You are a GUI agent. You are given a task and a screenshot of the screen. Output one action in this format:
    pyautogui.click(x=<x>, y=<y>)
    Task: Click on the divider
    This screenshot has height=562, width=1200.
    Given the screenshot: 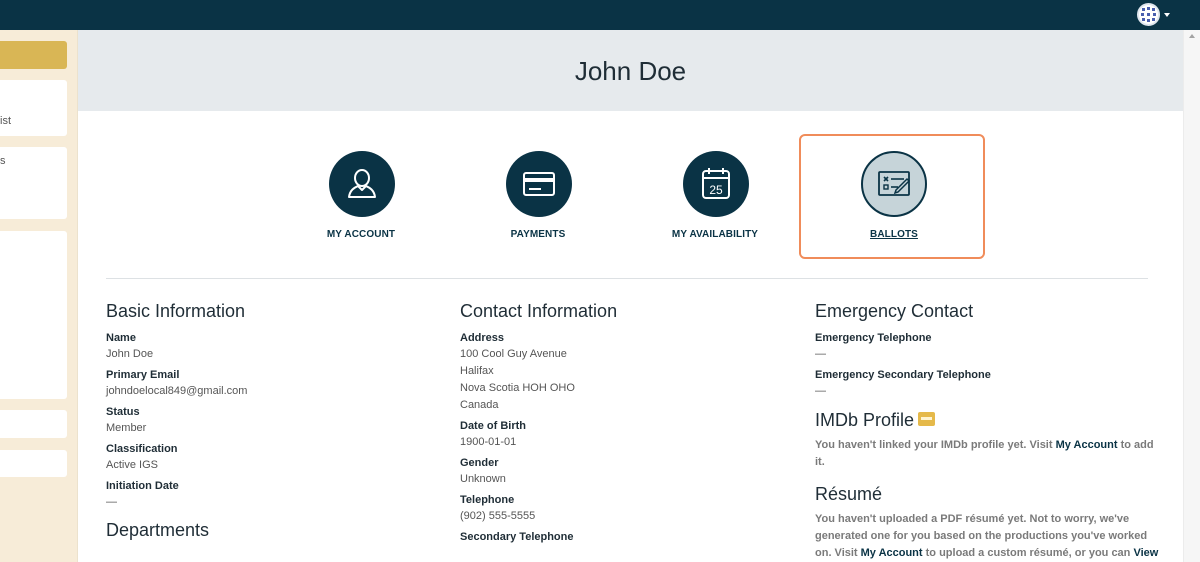 What is the action you would take?
    pyautogui.click(x=627, y=278)
    